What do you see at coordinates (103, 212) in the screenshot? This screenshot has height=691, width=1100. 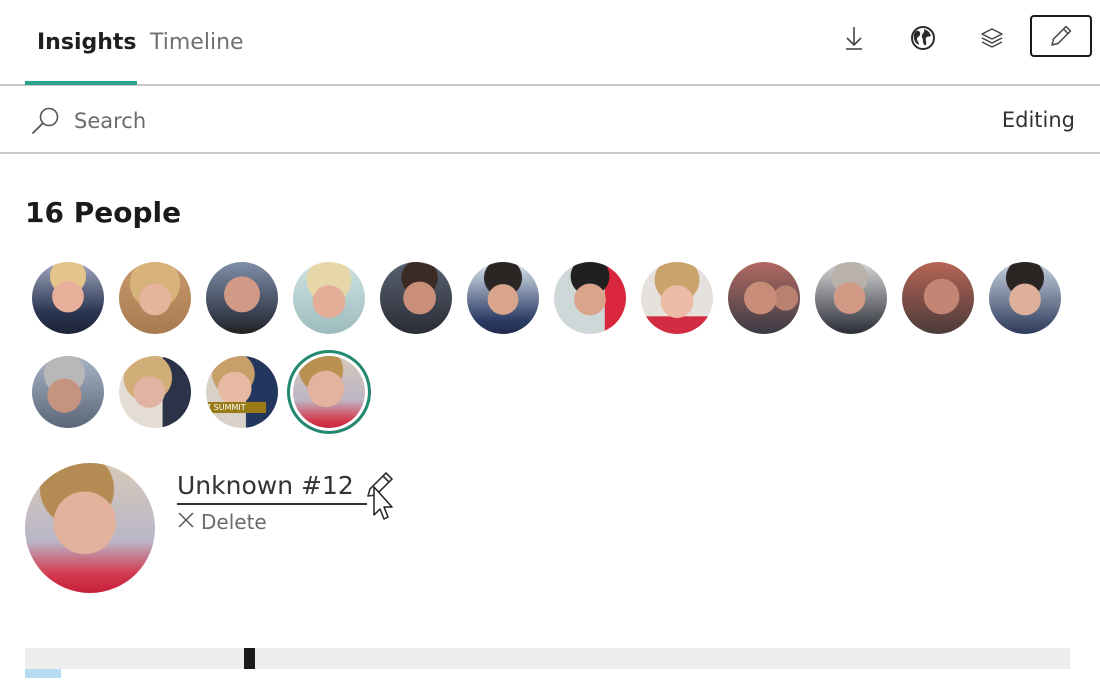 I see `people-count-heading: 16 People` at bounding box center [103, 212].